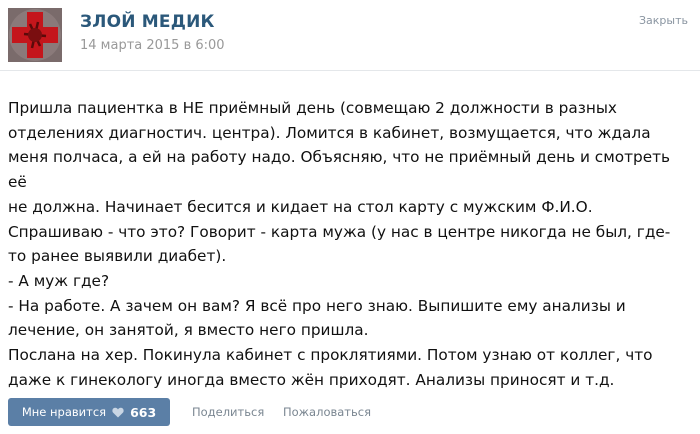  I want to click on heart-icon, so click(118, 412).